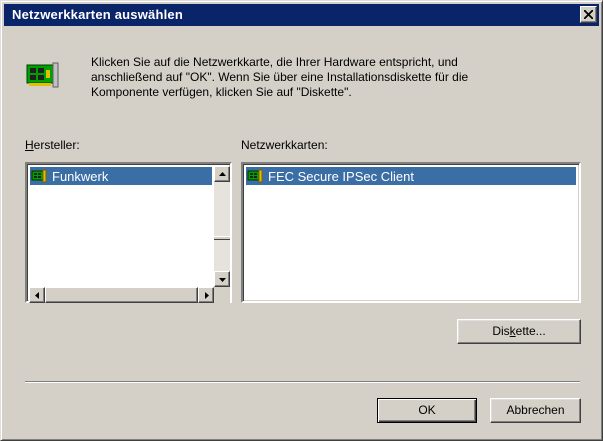 The image size is (603, 441). What do you see at coordinates (427, 410) in the screenshot?
I see `ok-button: OK` at bounding box center [427, 410].